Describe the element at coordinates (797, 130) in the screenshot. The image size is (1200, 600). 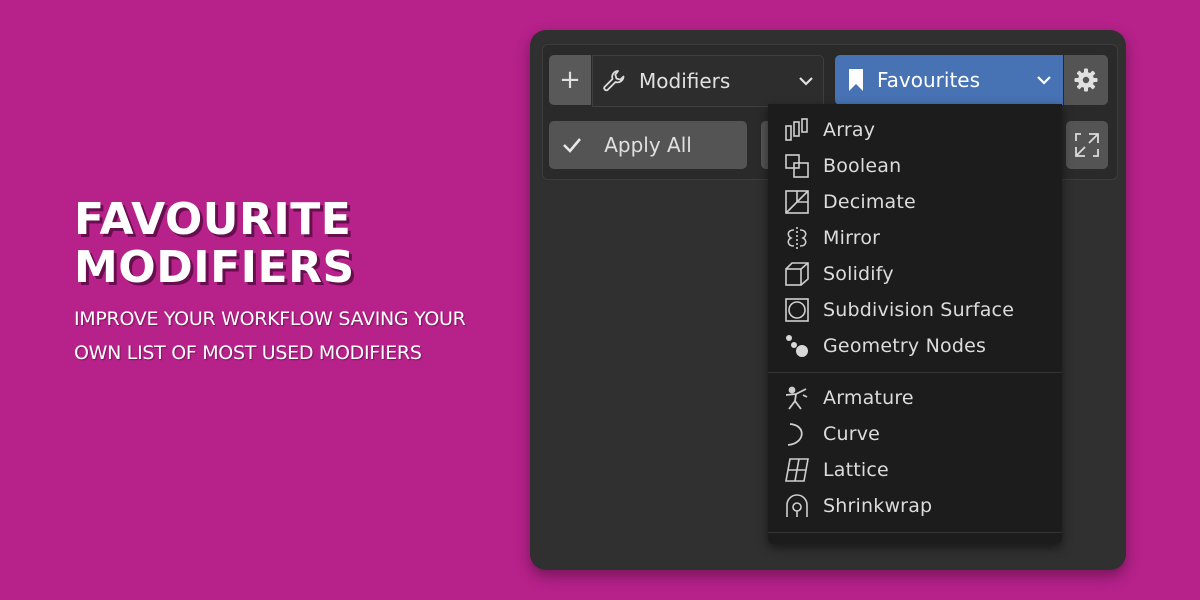
I see `array-icon` at that location.